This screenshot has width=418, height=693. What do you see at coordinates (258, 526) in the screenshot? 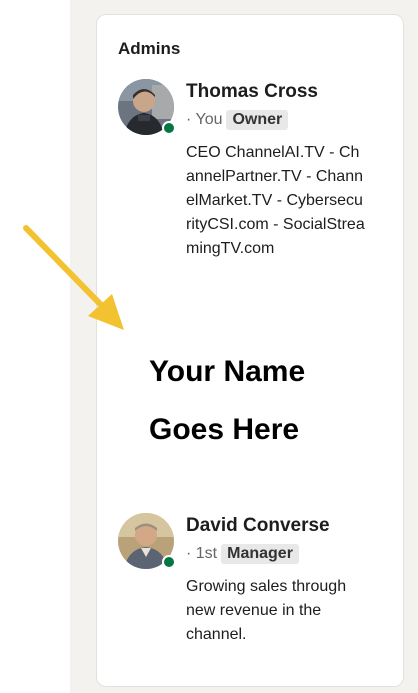
I see `admin-name: David Converse` at bounding box center [258, 526].